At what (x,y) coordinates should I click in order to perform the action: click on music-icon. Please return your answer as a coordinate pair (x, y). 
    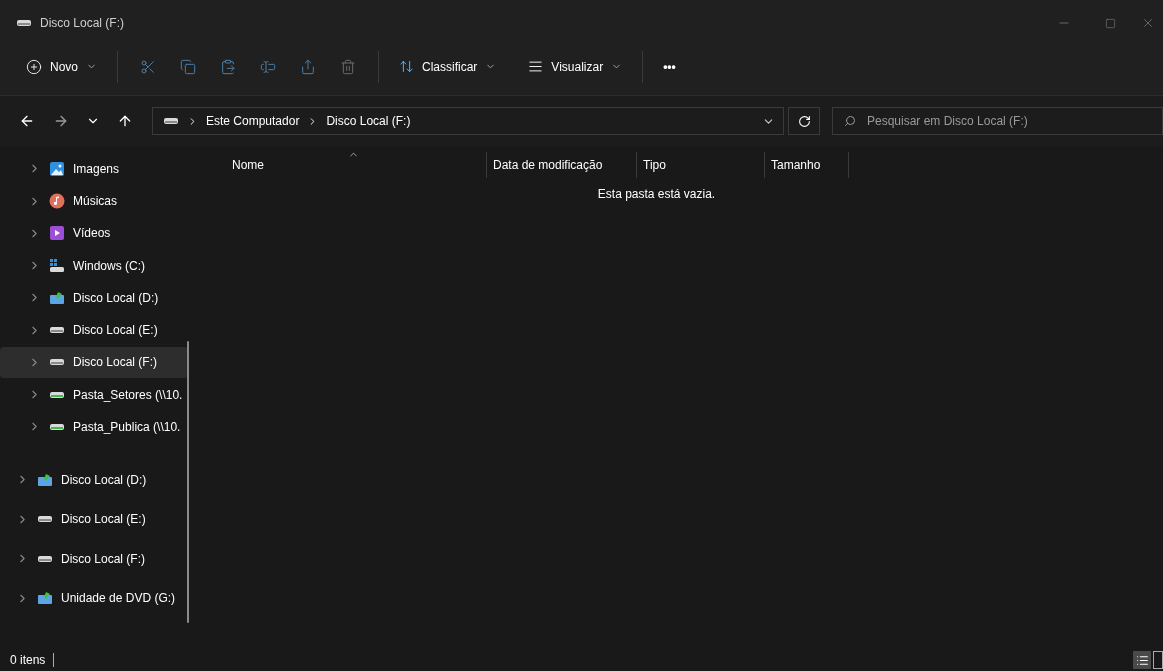
    Looking at the image, I should click on (57, 201).